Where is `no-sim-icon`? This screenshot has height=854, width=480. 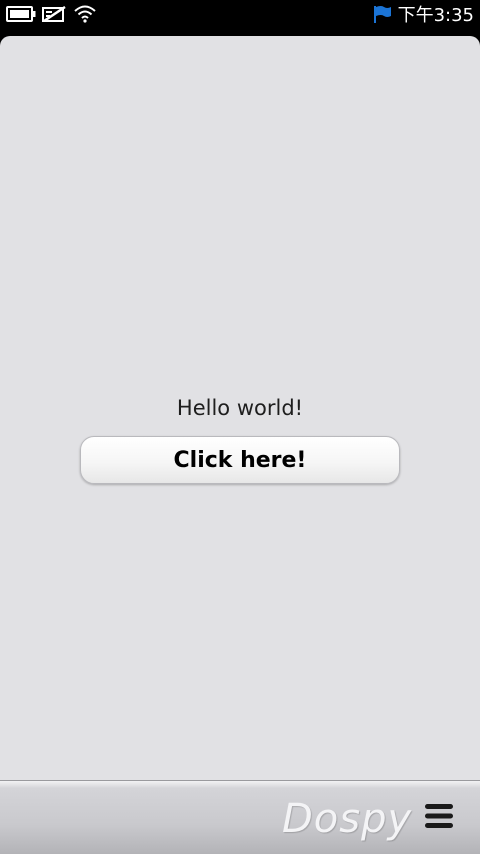 no-sim-icon is located at coordinates (55, 15).